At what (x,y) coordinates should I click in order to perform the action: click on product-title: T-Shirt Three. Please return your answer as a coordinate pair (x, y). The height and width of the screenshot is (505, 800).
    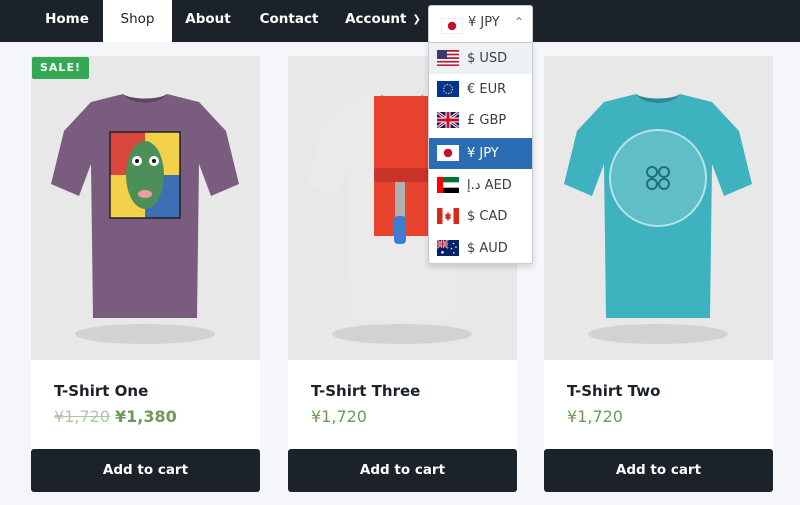
    Looking at the image, I should click on (365, 391).